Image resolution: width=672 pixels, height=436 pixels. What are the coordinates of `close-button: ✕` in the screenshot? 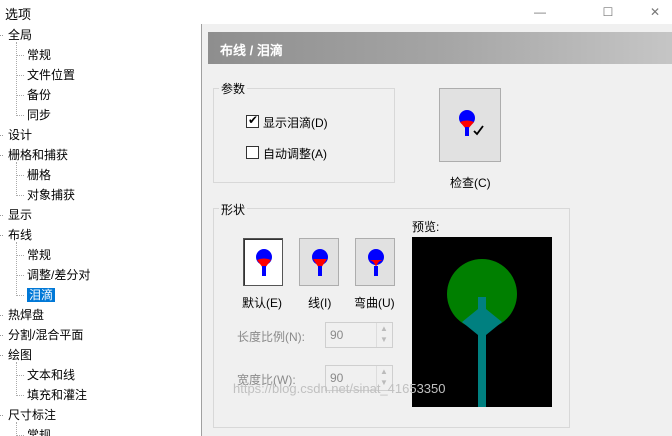 It's located at (652, 12).